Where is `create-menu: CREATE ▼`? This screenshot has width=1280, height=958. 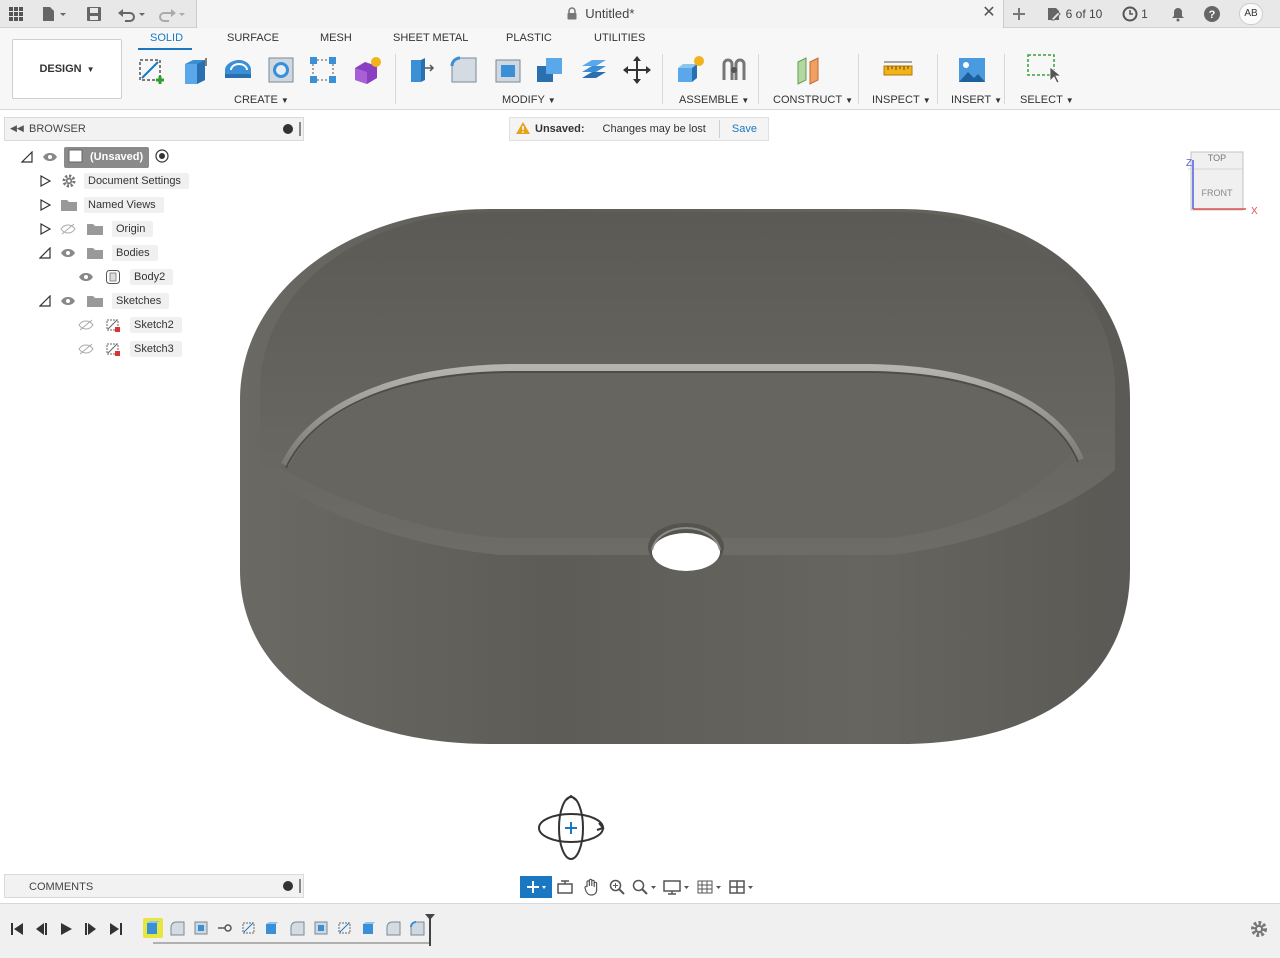
create-menu: CREATE ▼ is located at coordinates (261, 100).